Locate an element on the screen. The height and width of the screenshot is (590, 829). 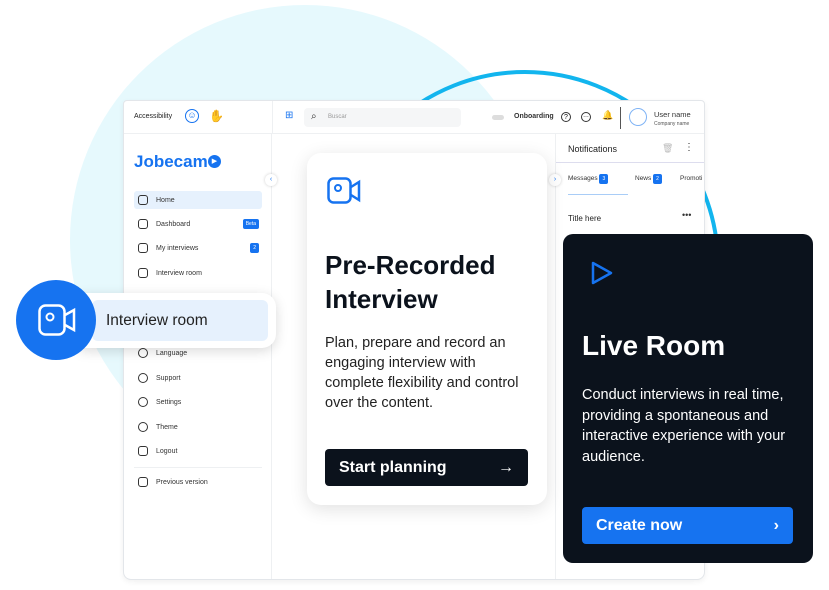
tab-label: Promoti is located at coordinates (691, 178).